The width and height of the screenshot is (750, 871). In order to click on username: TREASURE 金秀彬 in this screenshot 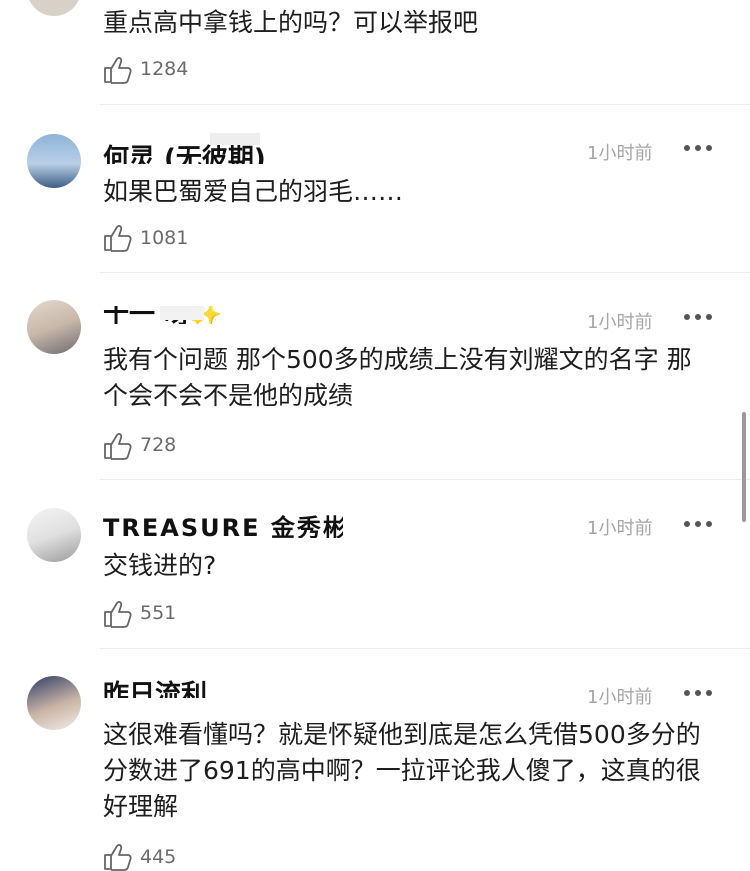, I will do `click(223, 525)`.